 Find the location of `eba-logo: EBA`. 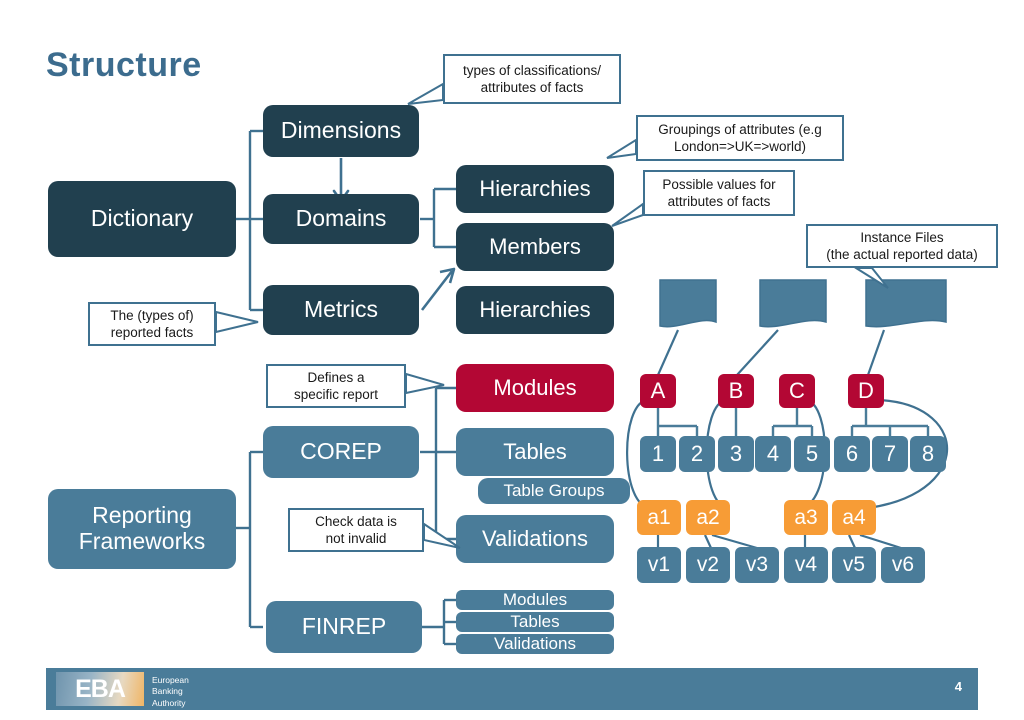

eba-logo: EBA is located at coordinates (100, 689).